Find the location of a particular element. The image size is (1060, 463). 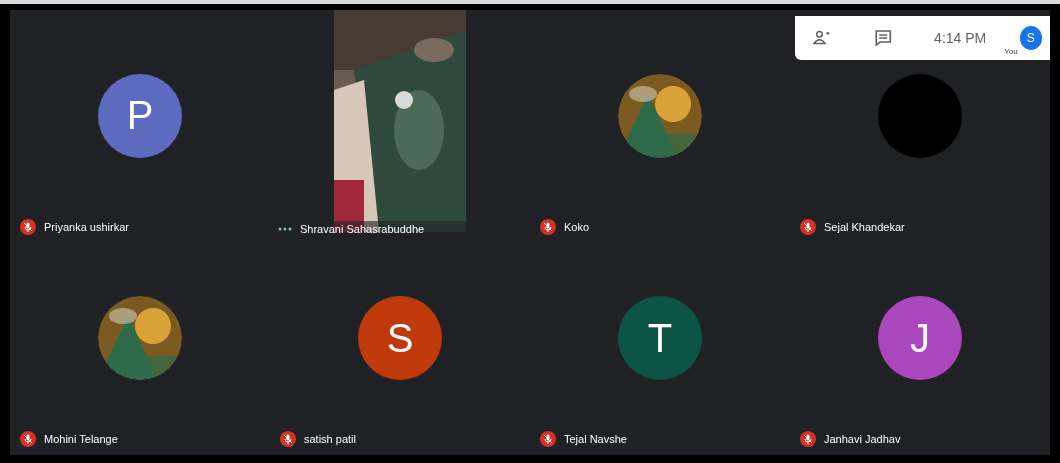

participant-name: Sejal Khandekar is located at coordinates (864, 227).